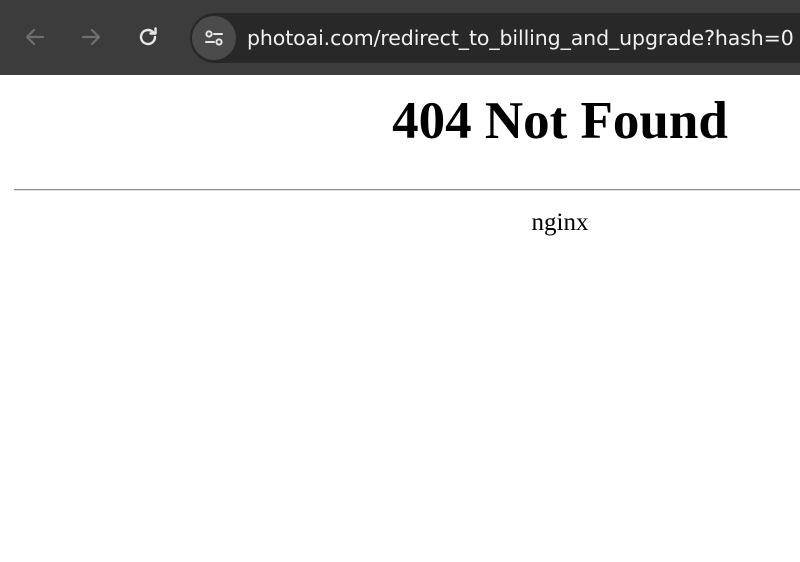 This screenshot has height=562, width=800. I want to click on arrow-left-icon, so click(35, 37).